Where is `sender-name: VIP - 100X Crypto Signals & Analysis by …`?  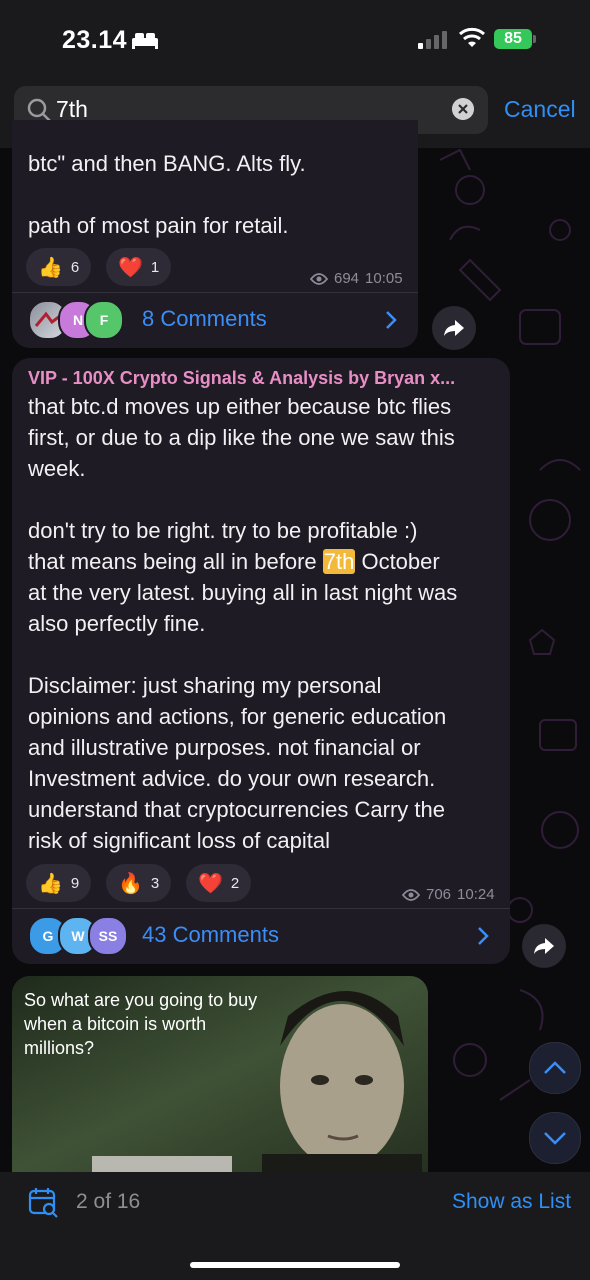 sender-name: VIP - 100X Crypto Signals & Analysis by … is located at coordinates (242, 378).